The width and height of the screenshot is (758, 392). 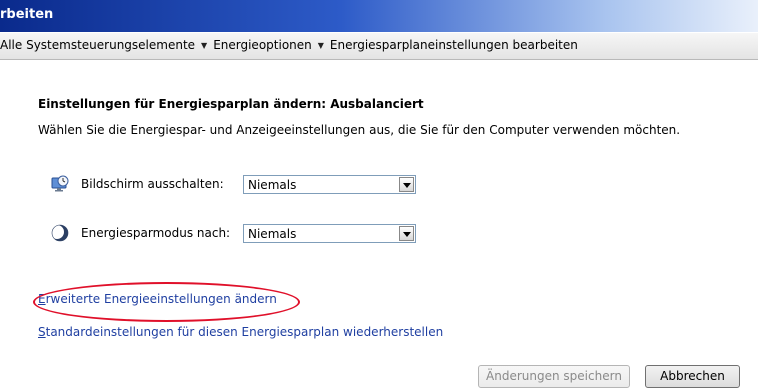 What do you see at coordinates (454, 45) in the screenshot?
I see `breadcrumb-item-plan-bearbeiten: Energiesparplaneinstellungen bearbeiten` at bounding box center [454, 45].